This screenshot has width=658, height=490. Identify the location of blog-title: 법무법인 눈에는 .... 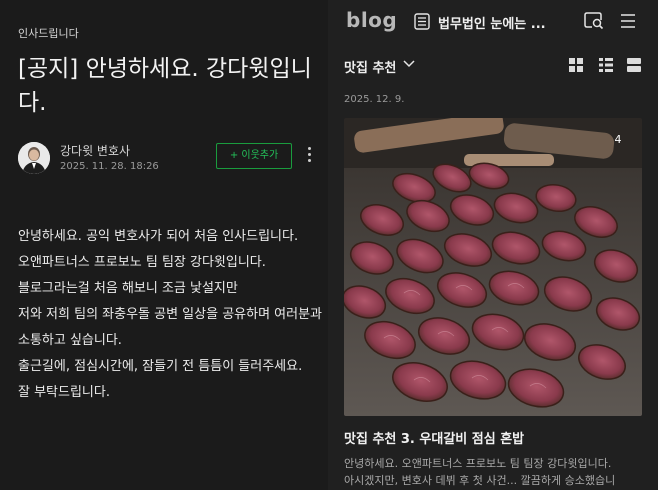
(492, 22).